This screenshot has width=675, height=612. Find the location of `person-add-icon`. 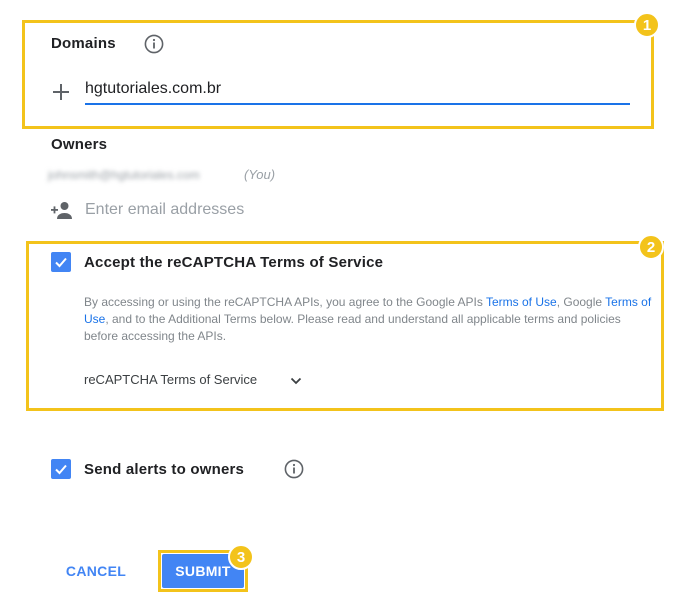

person-add-icon is located at coordinates (61, 210).